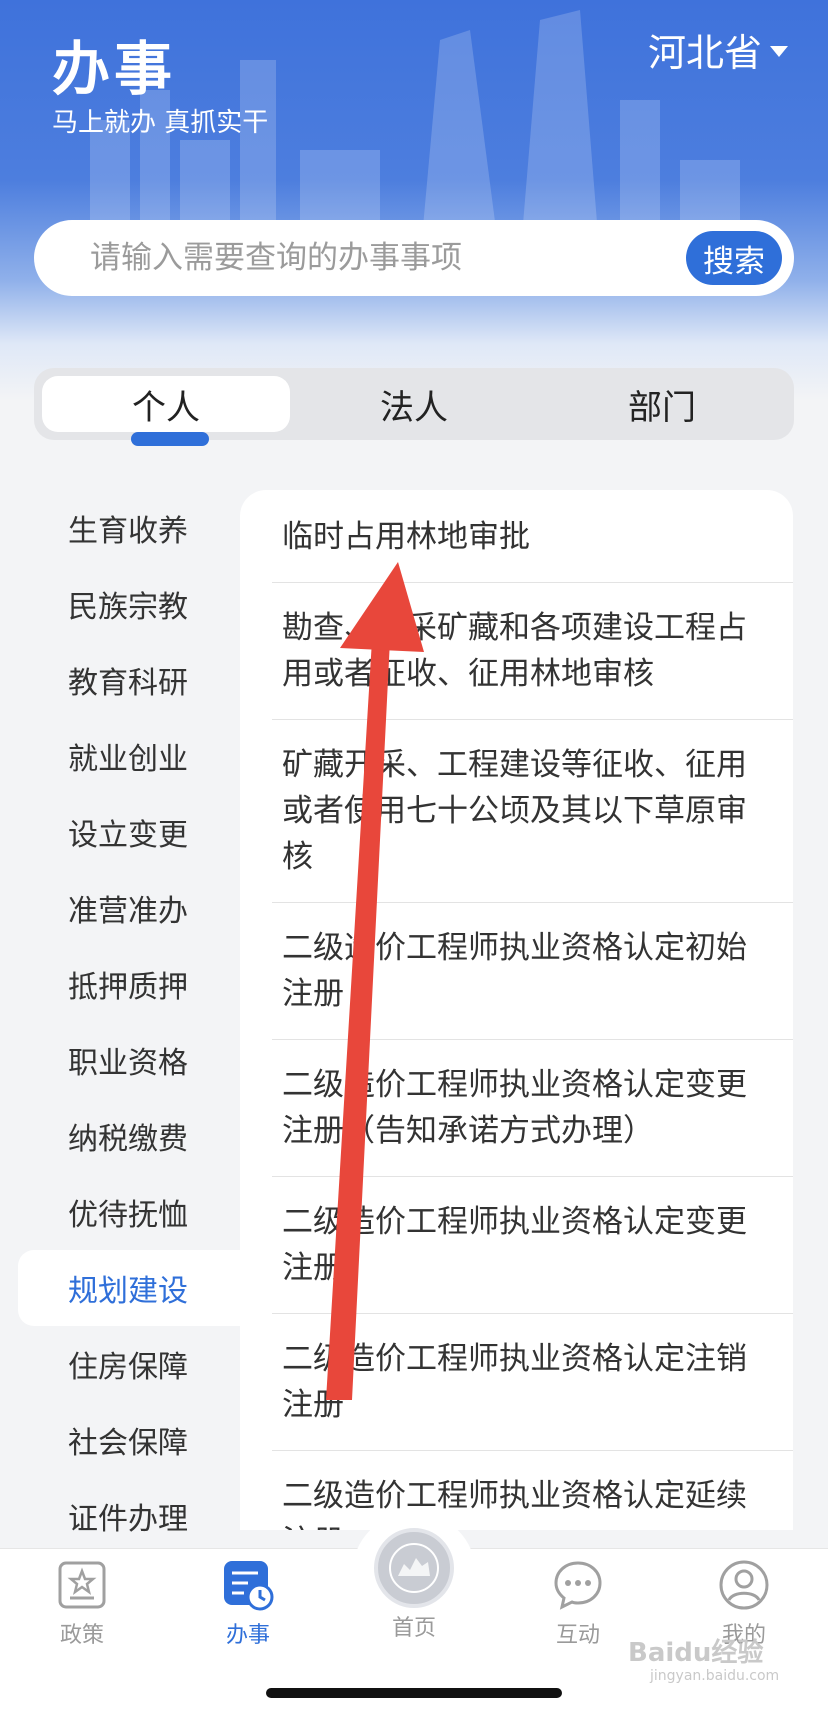  Describe the element at coordinates (662, 404) in the screenshot. I see `tab-department: 部门` at that location.